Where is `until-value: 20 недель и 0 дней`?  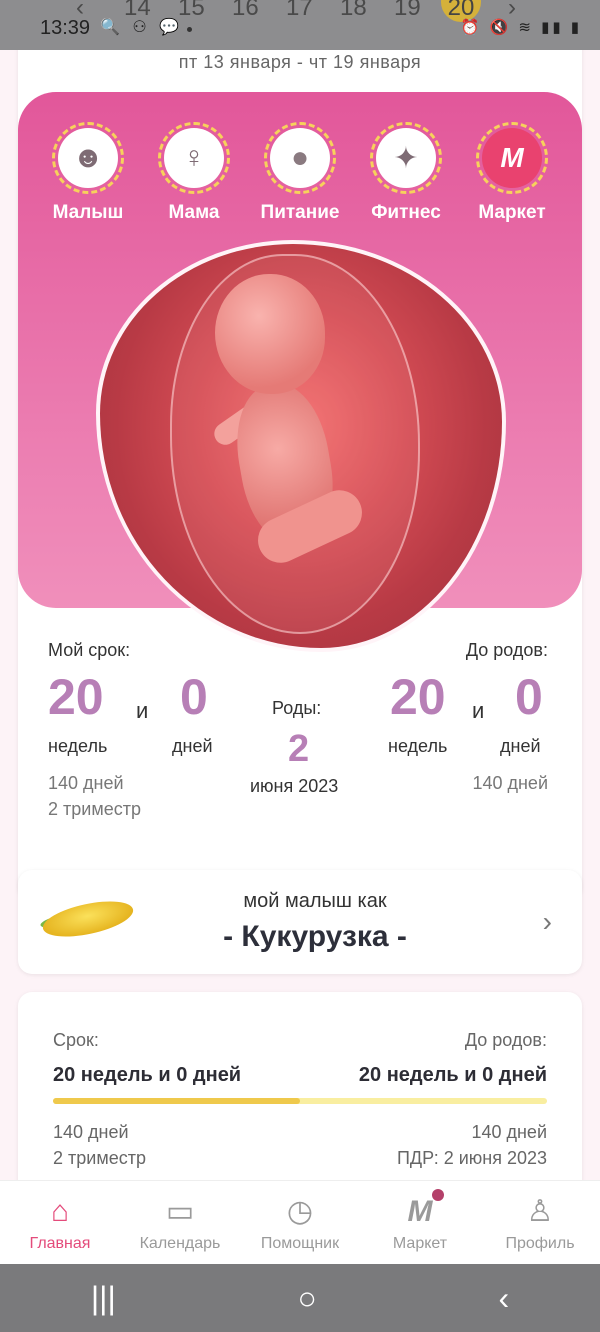
until-value: 20 недель и 0 дней is located at coordinates (452, 1075).